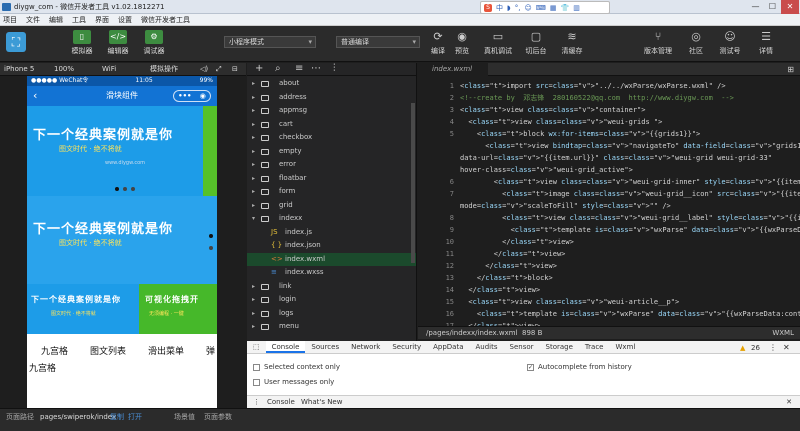 The width and height of the screenshot is (800, 431). I want to click on collapse-icon: ≡, so click(299, 69).